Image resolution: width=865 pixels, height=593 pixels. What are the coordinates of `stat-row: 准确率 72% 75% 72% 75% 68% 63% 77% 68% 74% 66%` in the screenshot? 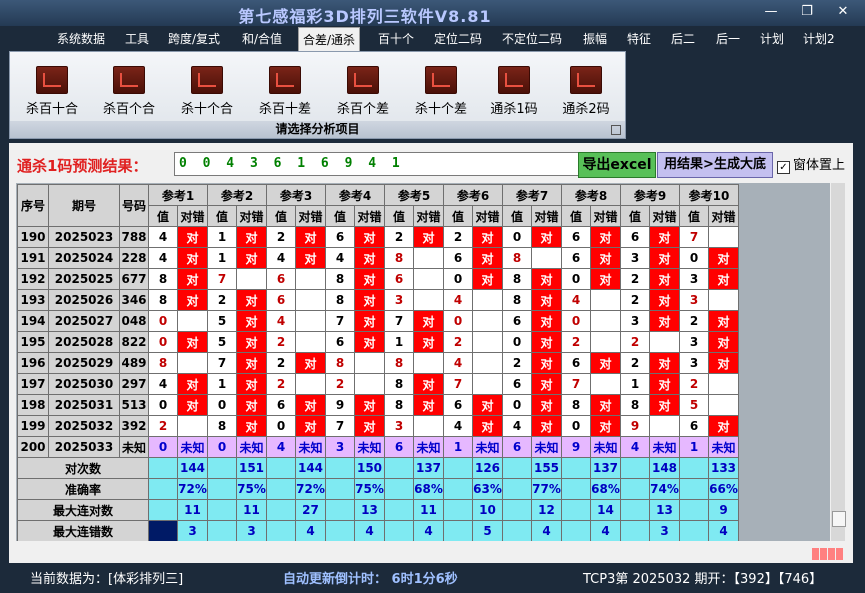 It's located at (378, 489).